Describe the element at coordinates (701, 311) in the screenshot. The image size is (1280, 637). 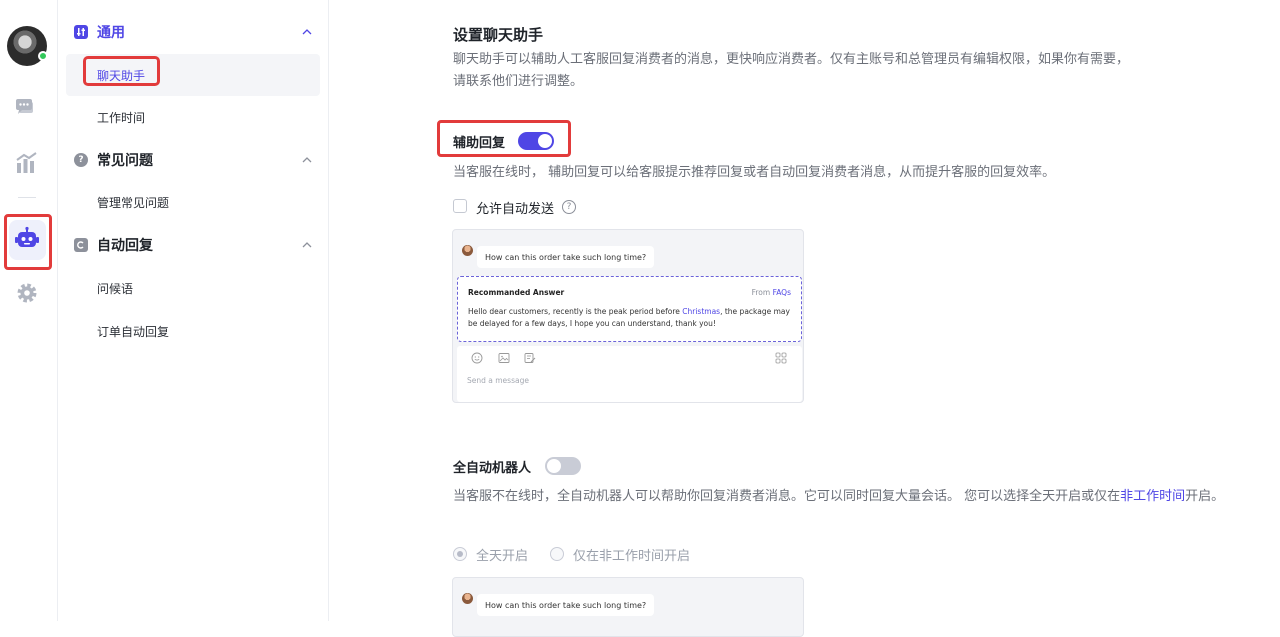
I see `answer-link: Christmas` at that location.